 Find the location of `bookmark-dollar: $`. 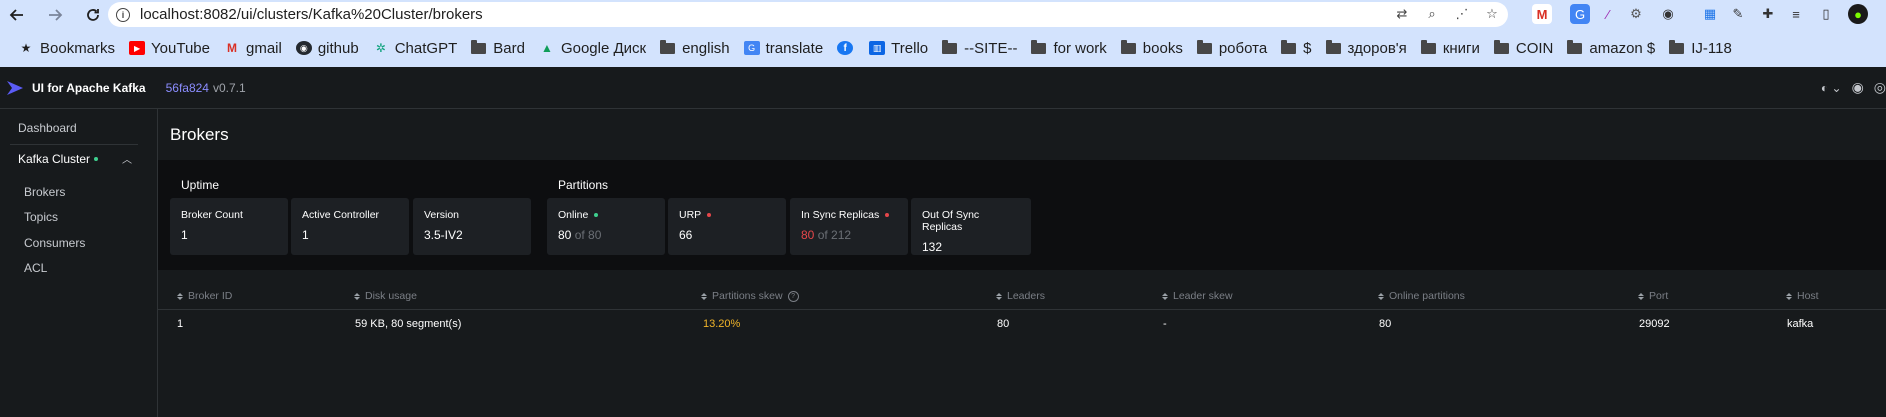

bookmark-dollar: $ is located at coordinates (1297, 48).